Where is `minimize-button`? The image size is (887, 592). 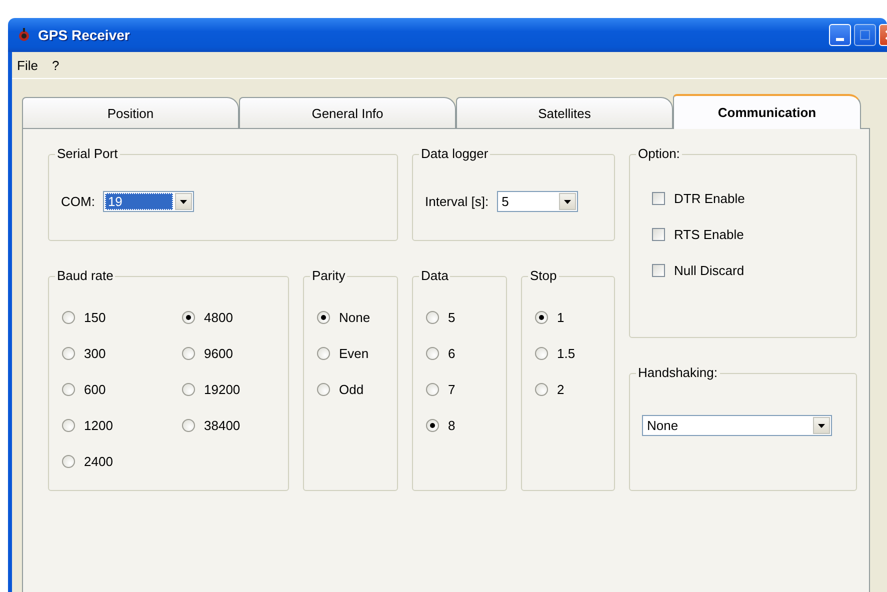
minimize-button is located at coordinates (840, 35).